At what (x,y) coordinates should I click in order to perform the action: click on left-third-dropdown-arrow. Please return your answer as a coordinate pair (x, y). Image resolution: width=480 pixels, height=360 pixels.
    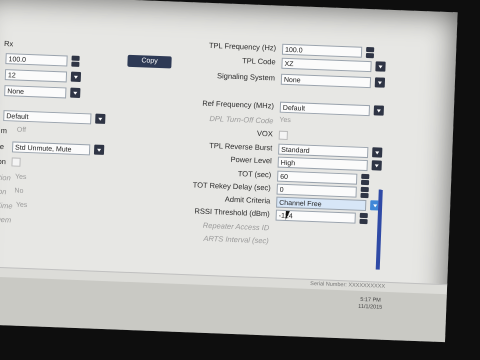
    Looking at the image, I should click on (75, 92).